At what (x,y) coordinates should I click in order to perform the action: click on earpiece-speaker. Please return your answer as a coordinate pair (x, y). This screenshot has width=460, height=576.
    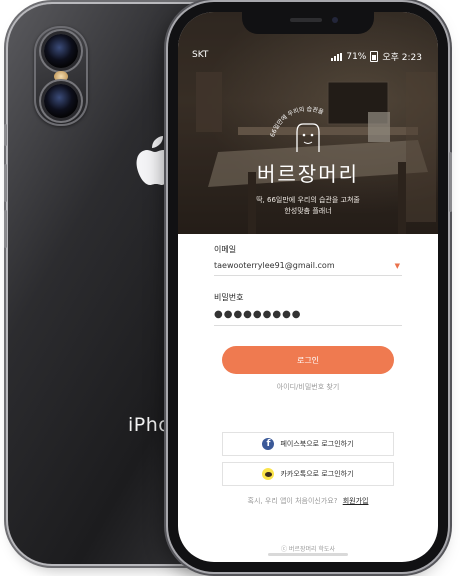
    Looking at the image, I should click on (306, 20).